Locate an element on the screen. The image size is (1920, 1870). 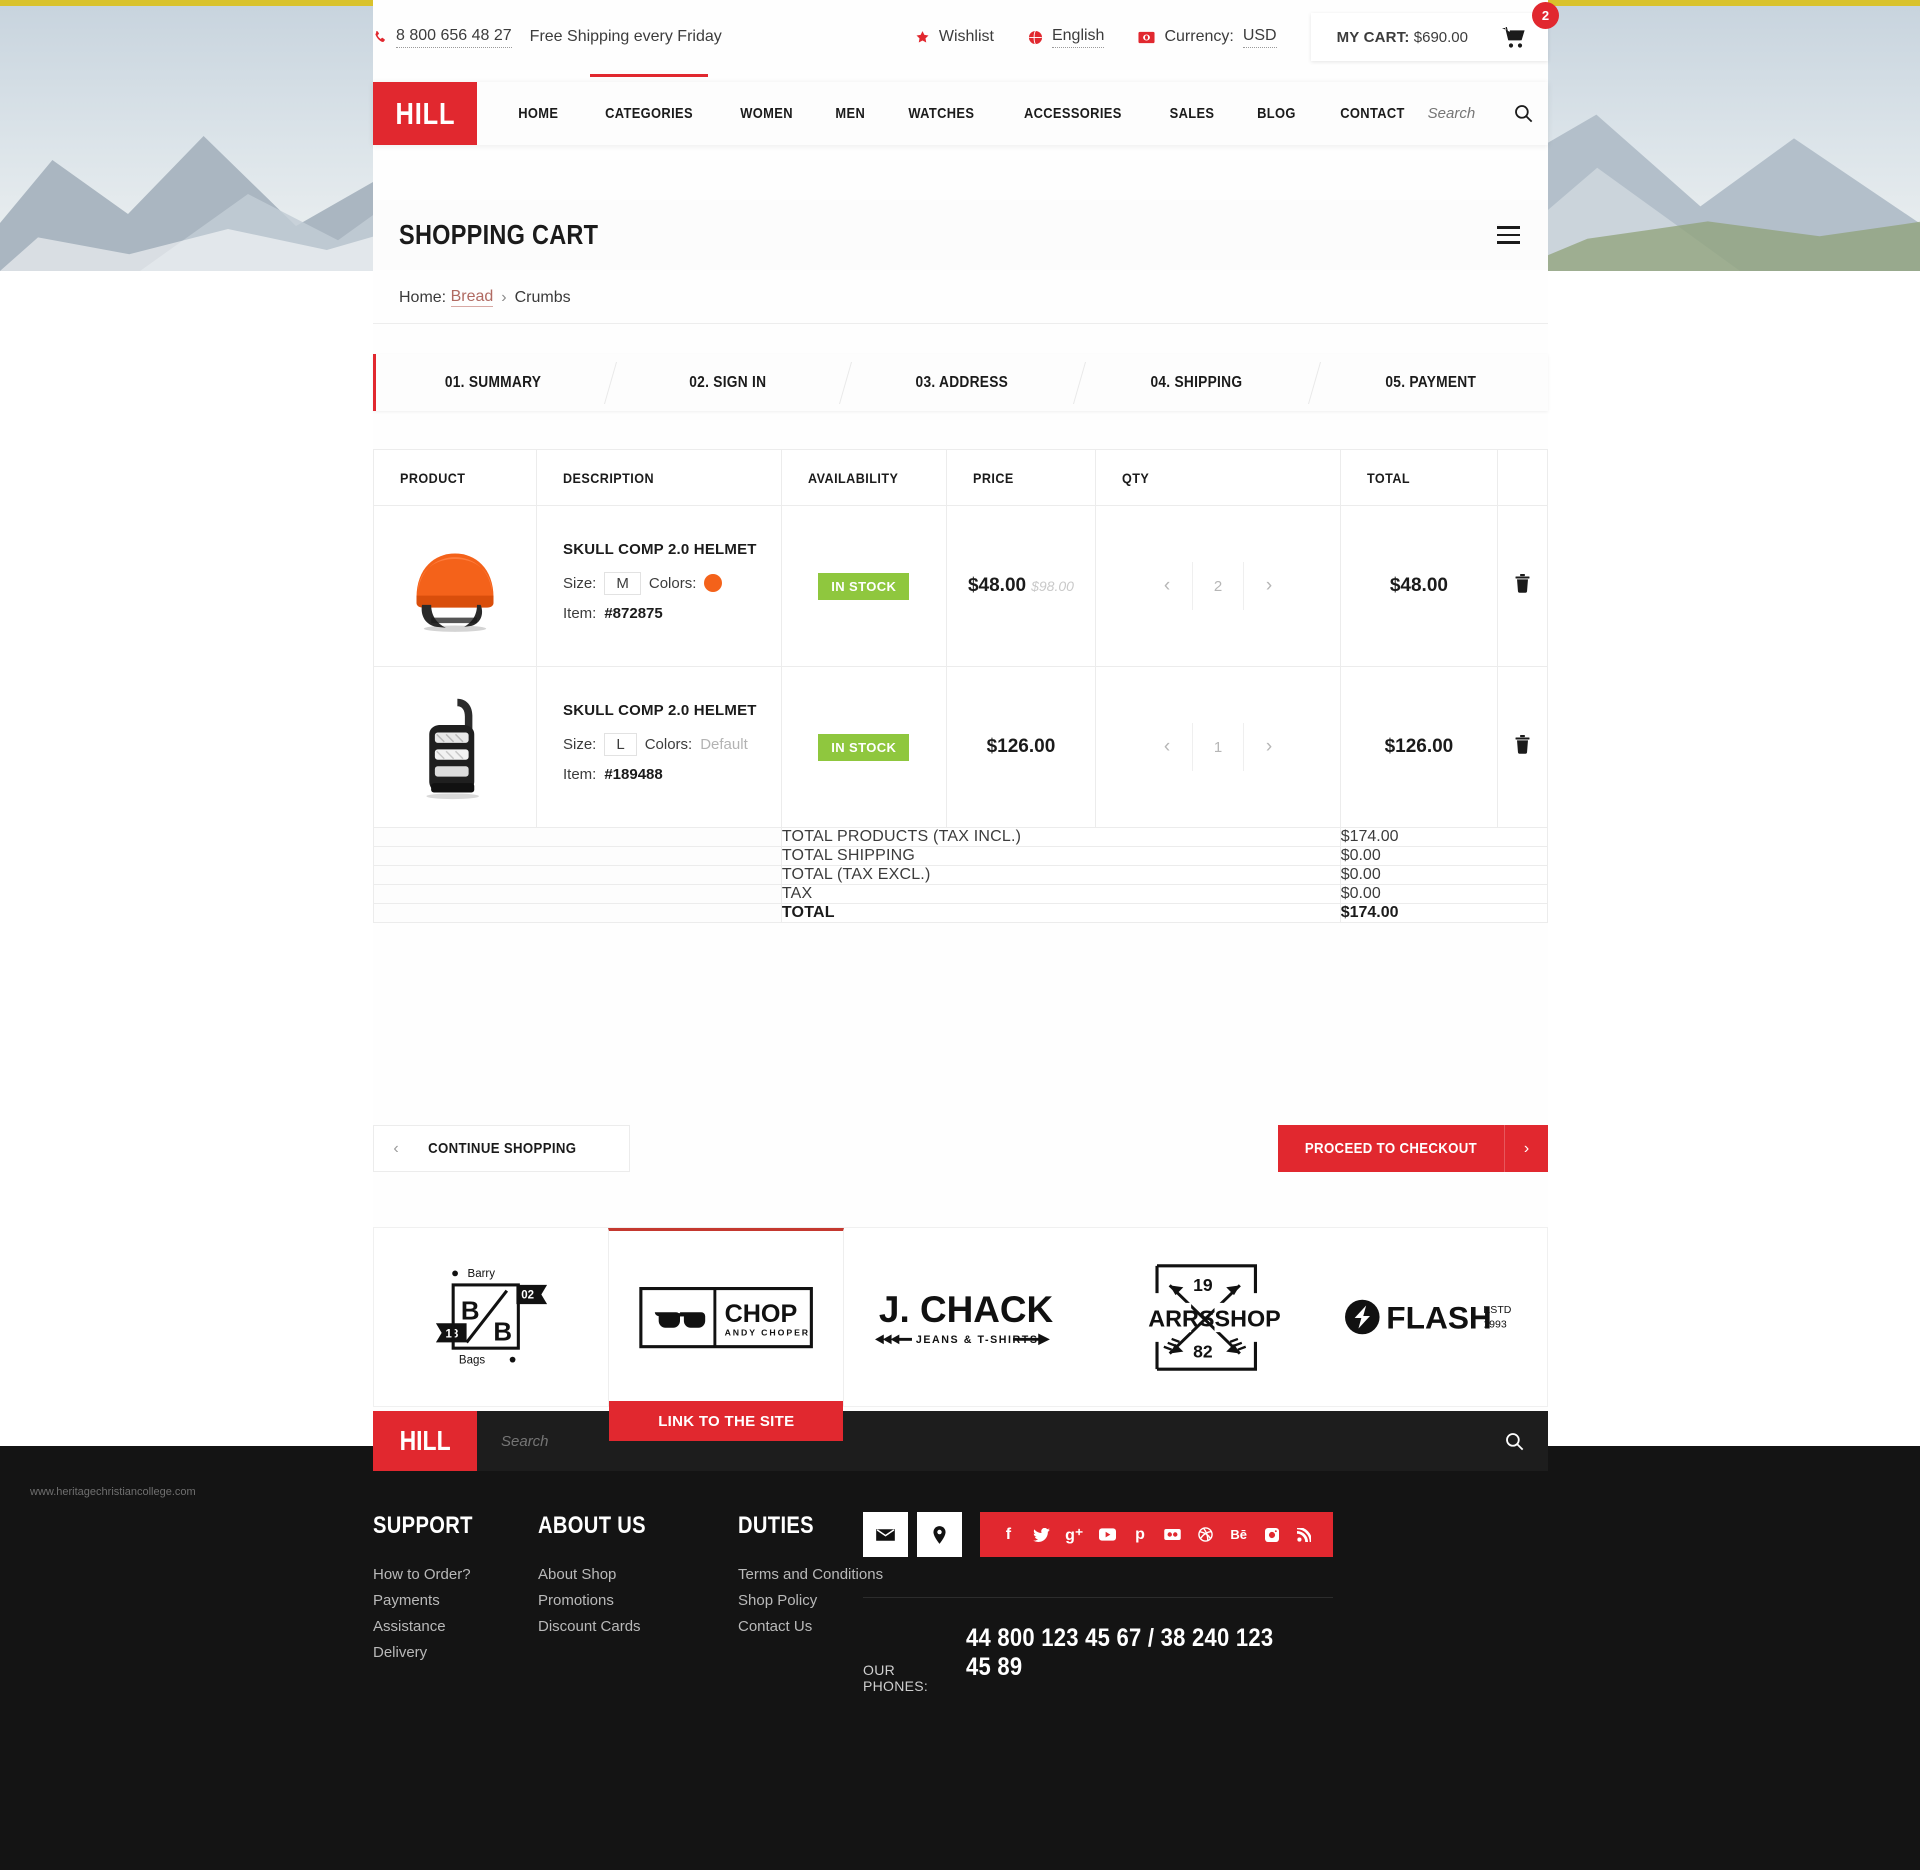
behance-icon: Bē is located at coordinates (1239, 1534).